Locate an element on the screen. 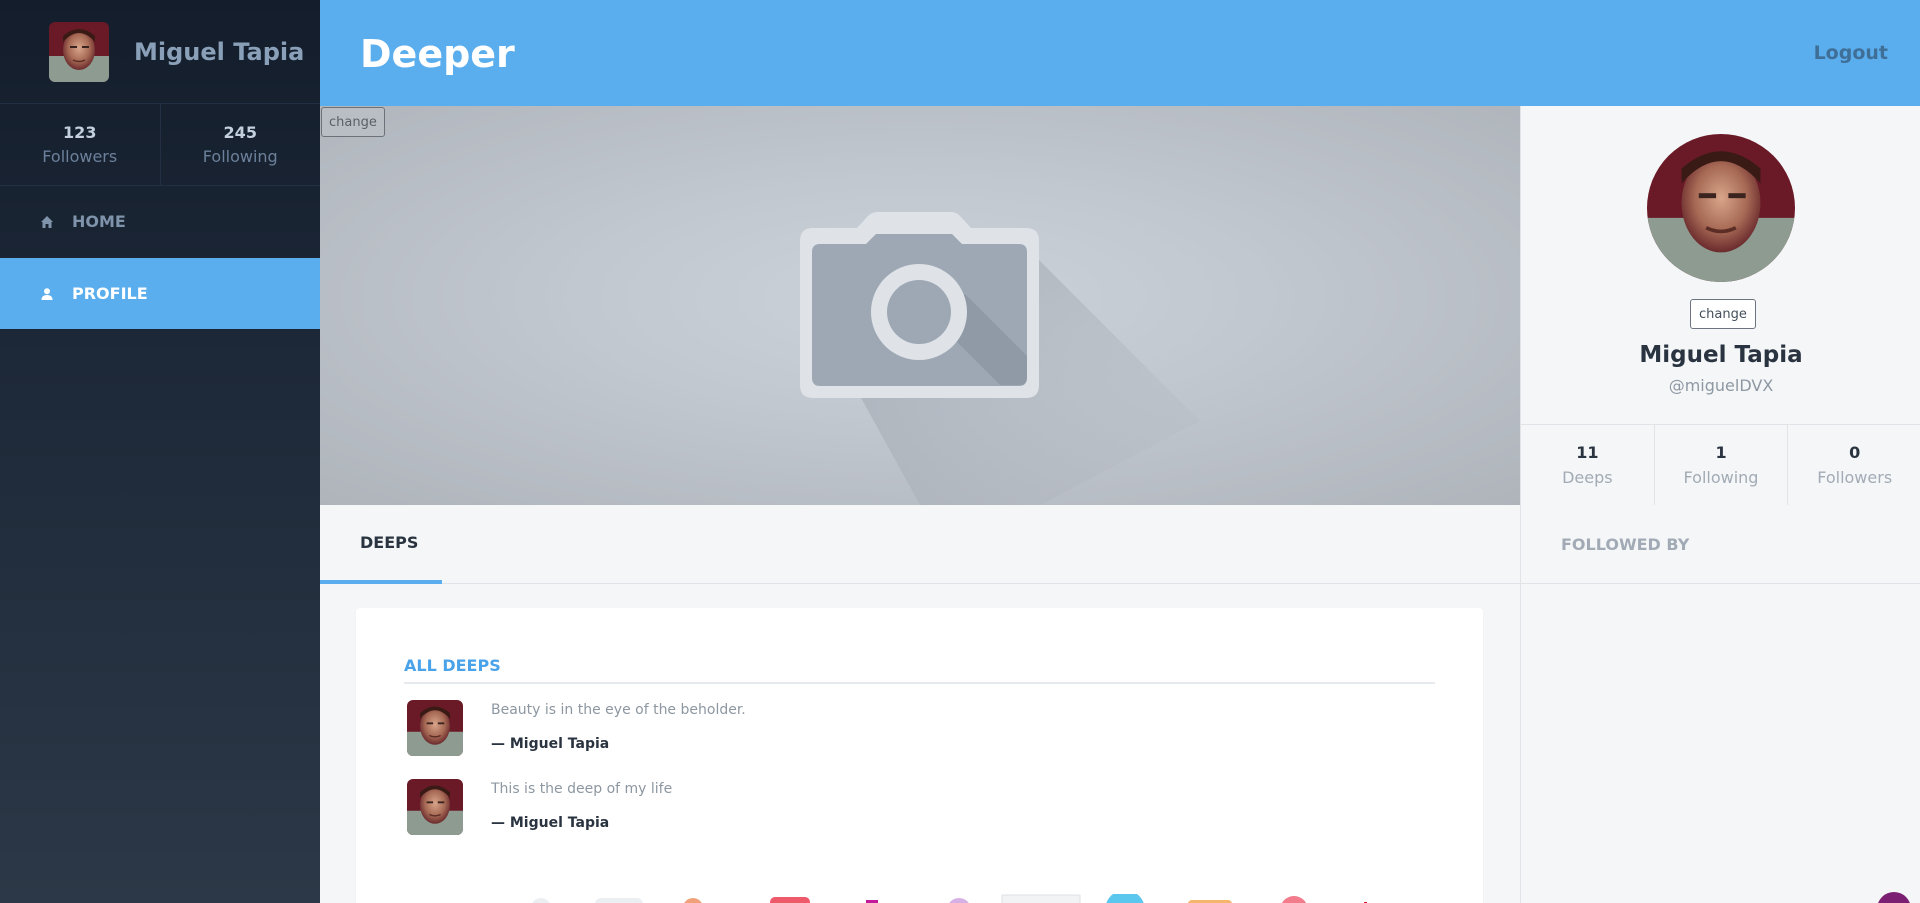 The width and height of the screenshot is (1920, 903). stat-value: 0 is located at coordinates (1855, 452).